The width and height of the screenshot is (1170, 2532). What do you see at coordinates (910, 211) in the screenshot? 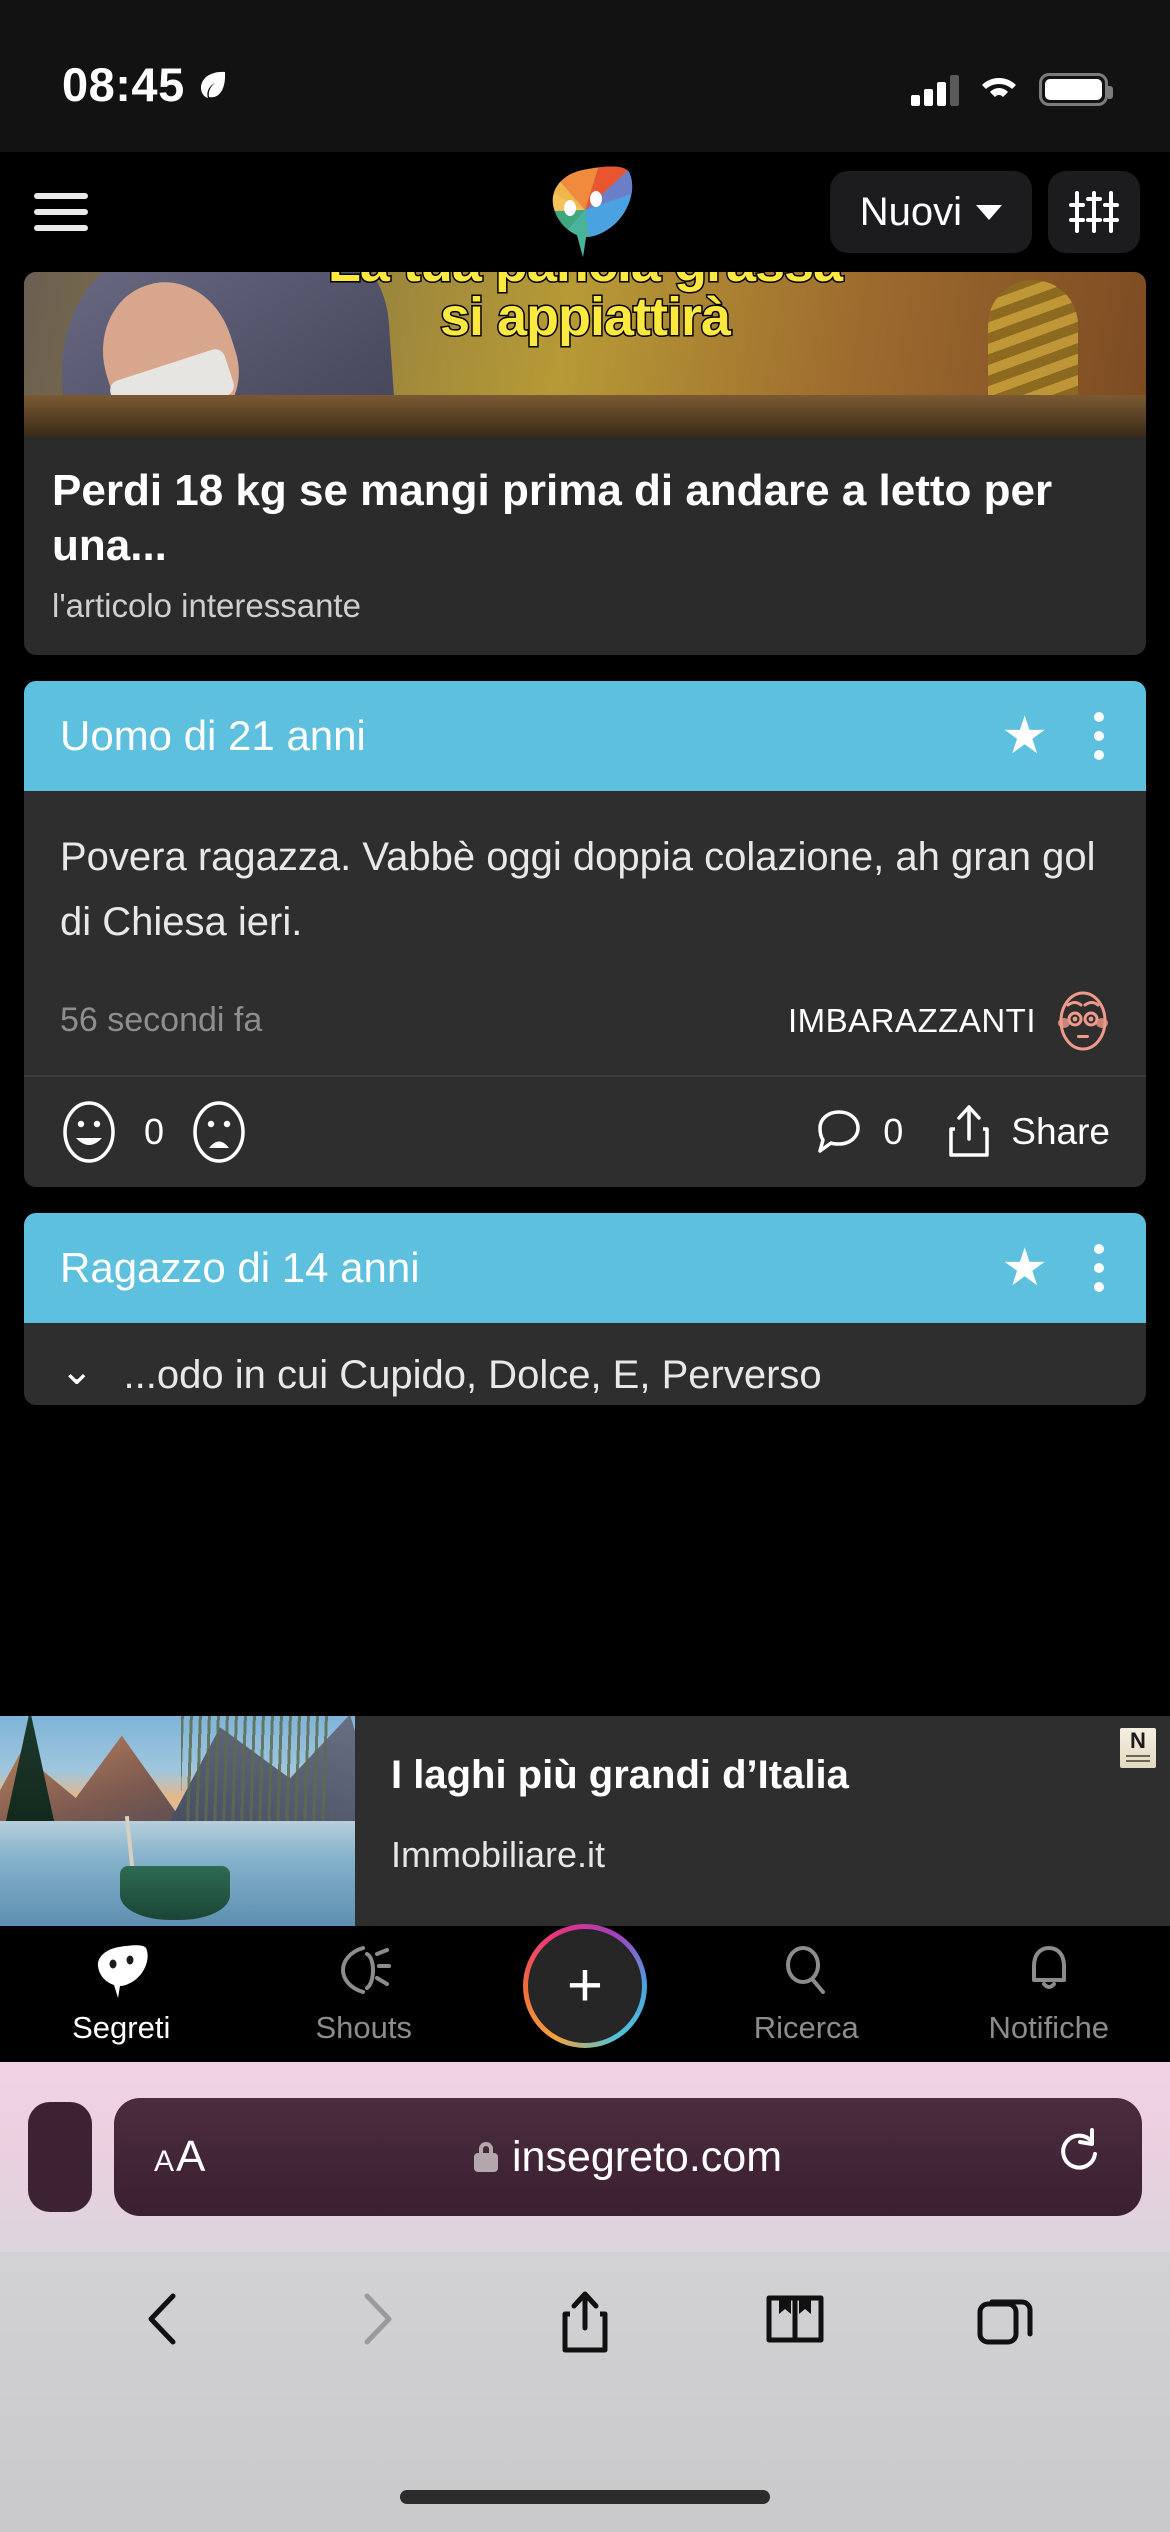
I see `sort-dropdown-label: Nuovi` at bounding box center [910, 211].